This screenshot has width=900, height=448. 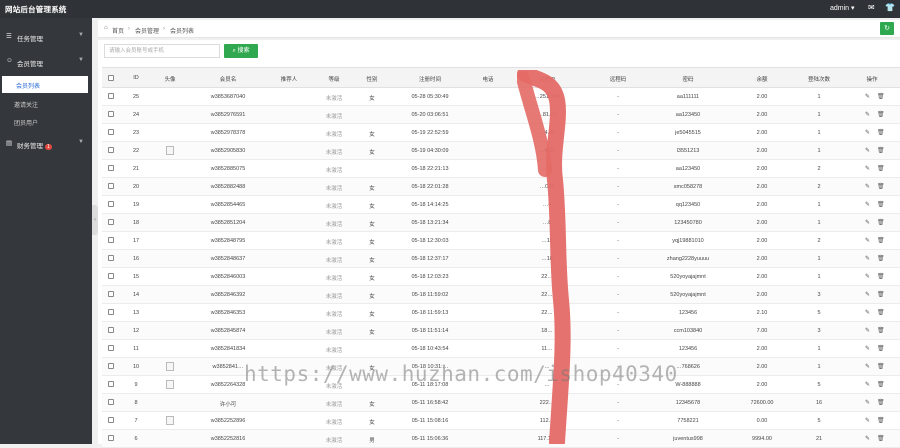 I want to click on search-button: ⌕ 搜索, so click(x=241, y=51).